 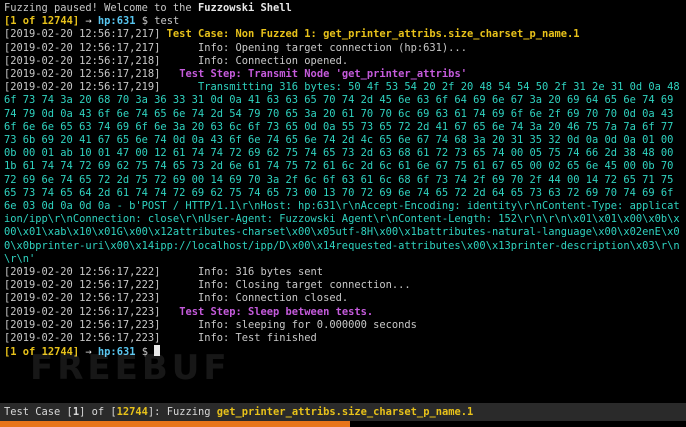 What do you see at coordinates (257, 337) in the screenshot?
I see `log-message: Info: Test finished` at bounding box center [257, 337].